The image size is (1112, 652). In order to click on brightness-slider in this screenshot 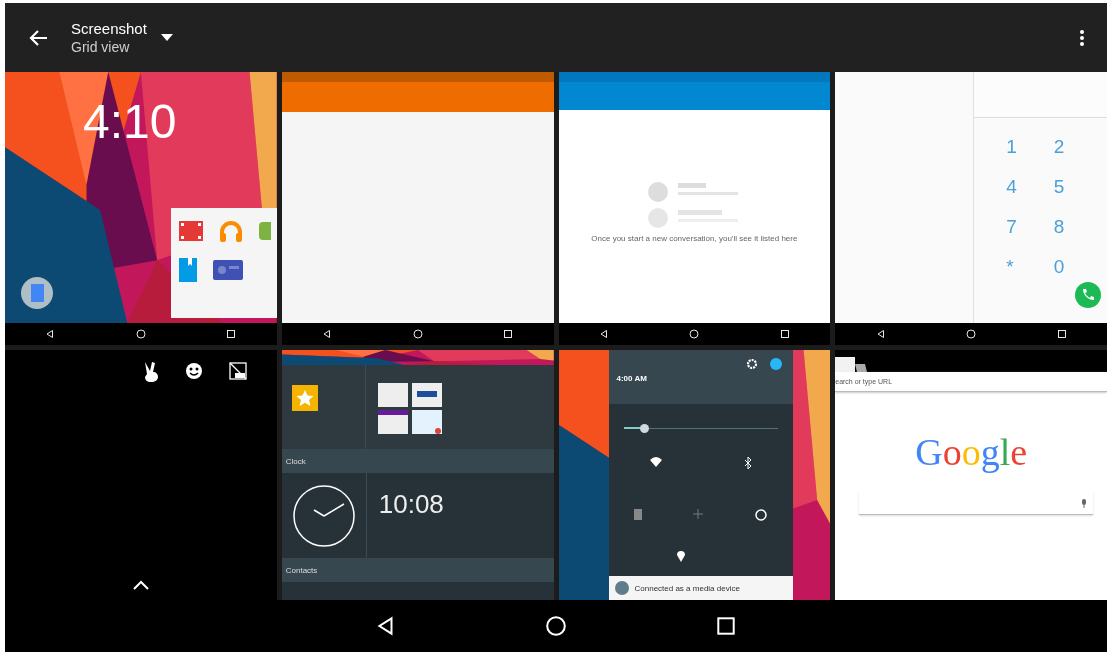, I will do `click(700, 428)`.